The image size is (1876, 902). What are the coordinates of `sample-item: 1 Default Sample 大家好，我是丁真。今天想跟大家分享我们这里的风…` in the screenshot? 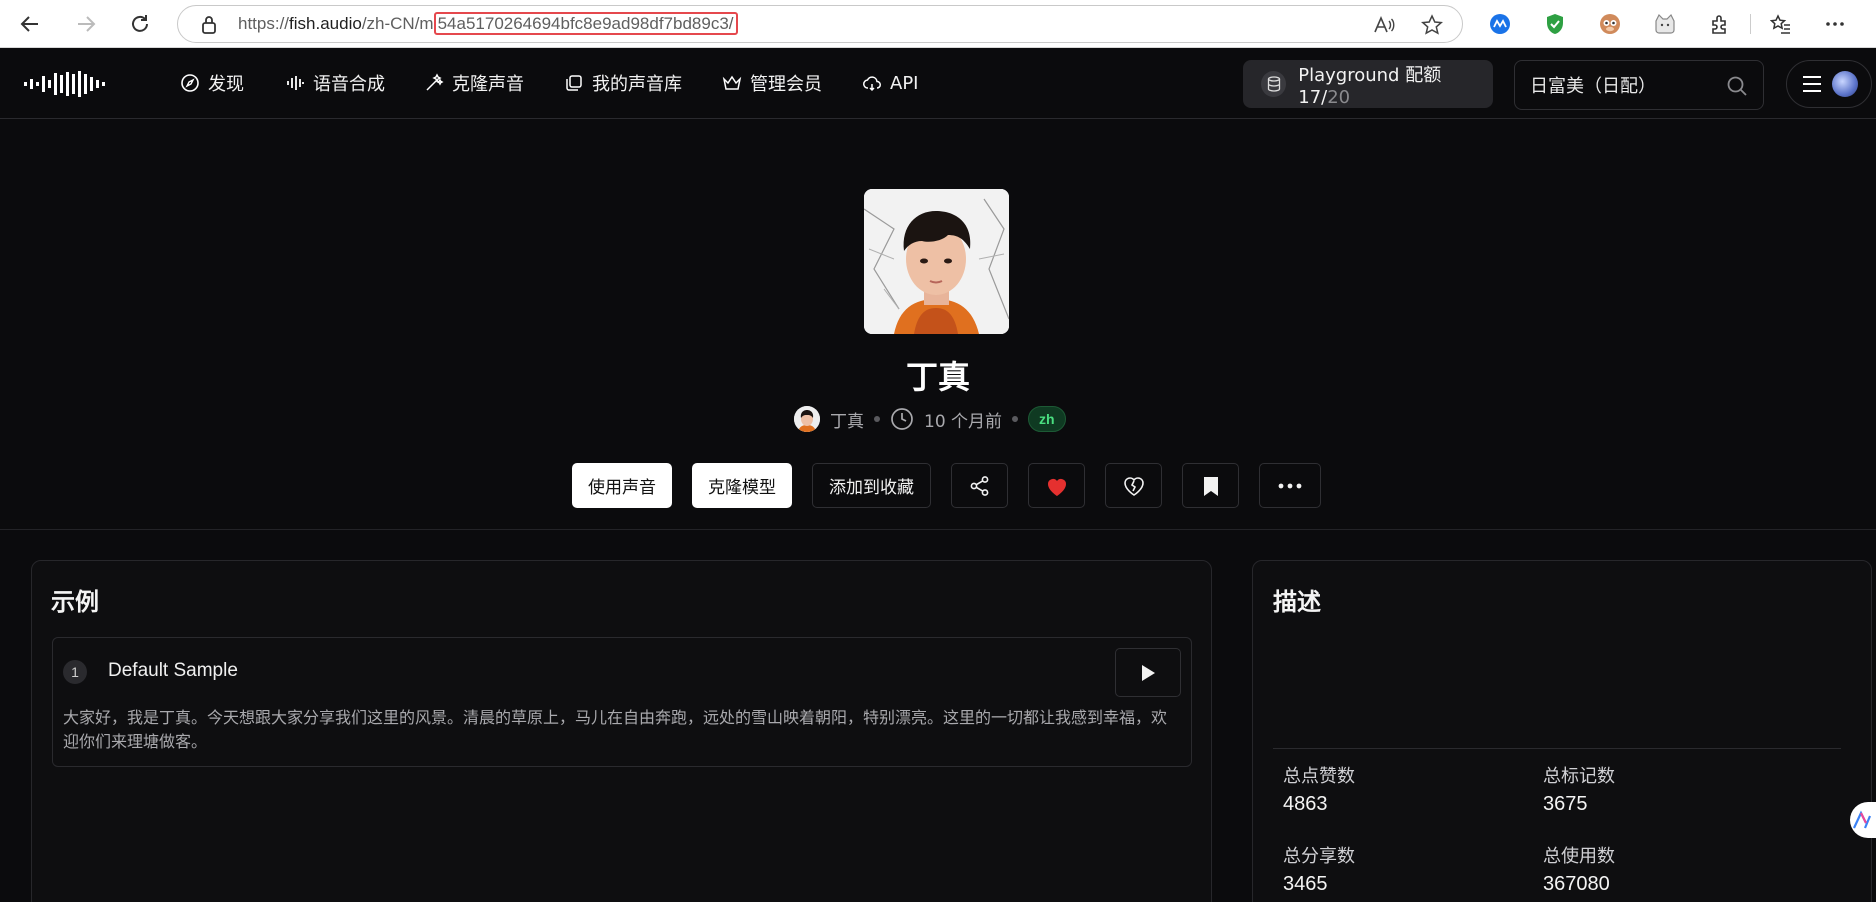 It's located at (622, 702).